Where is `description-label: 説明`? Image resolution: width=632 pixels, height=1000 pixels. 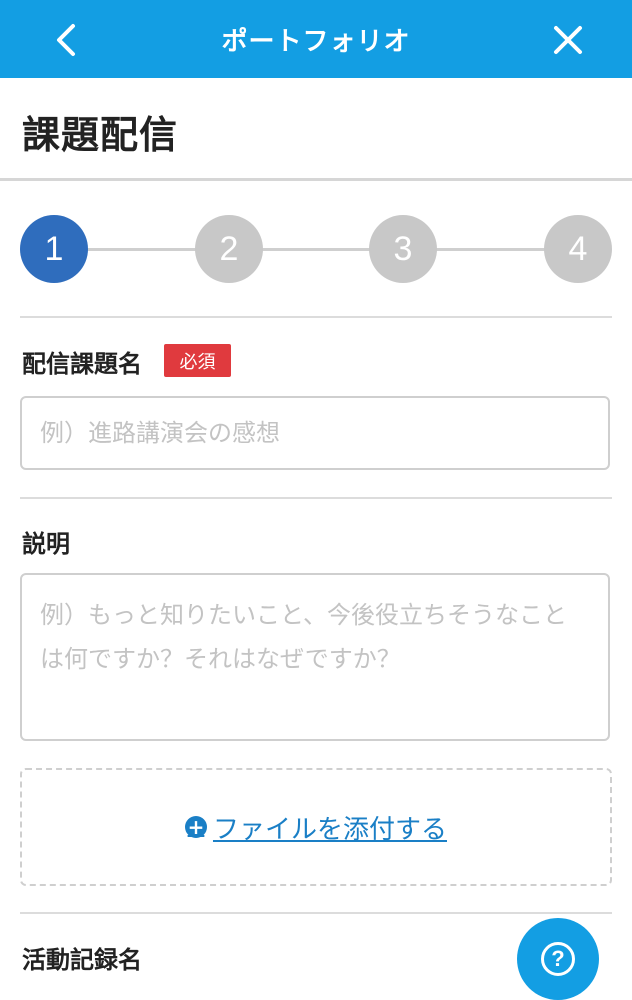
description-label: 説明 is located at coordinates (46, 544).